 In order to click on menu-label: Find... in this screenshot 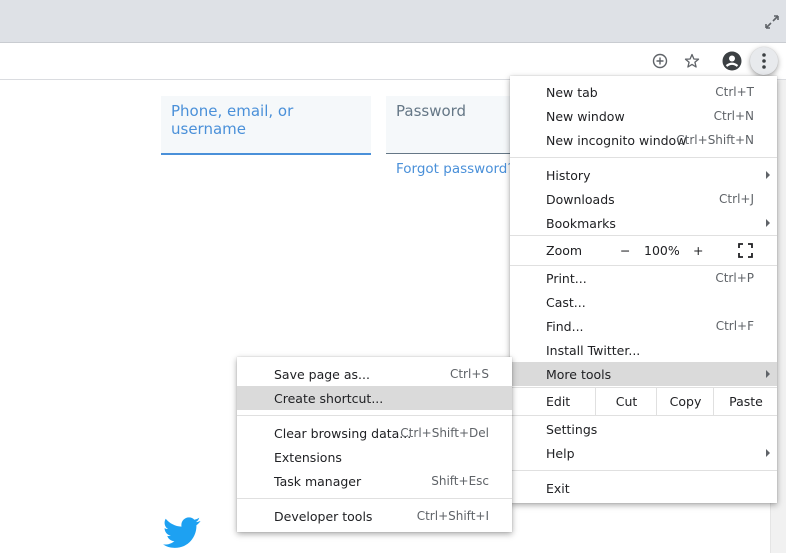, I will do `click(565, 326)`.